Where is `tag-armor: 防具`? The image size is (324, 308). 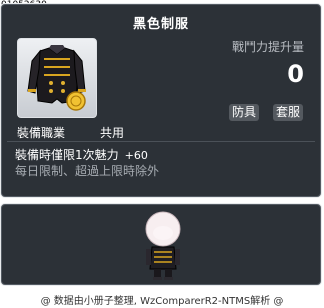 tag-armor: 防具 is located at coordinates (244, 112).